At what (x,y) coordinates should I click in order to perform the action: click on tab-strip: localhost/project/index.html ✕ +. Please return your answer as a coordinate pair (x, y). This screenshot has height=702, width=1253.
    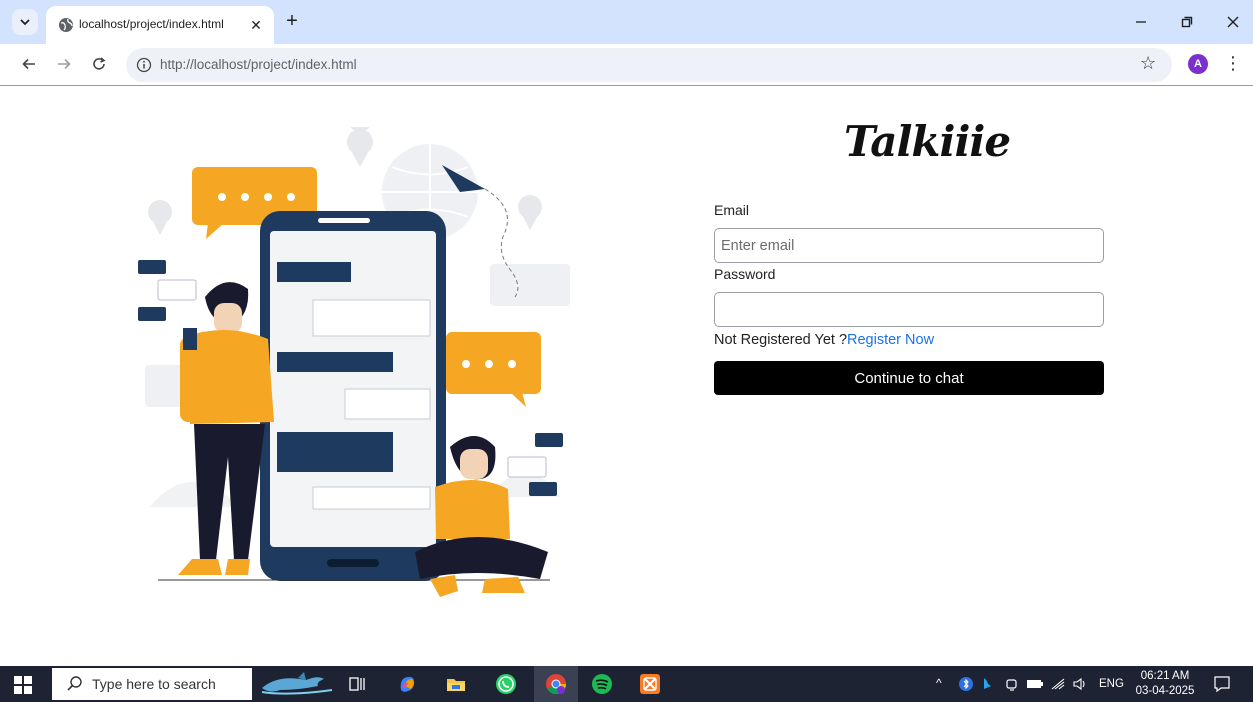
    Looking at the image, I should click on (626, 22).